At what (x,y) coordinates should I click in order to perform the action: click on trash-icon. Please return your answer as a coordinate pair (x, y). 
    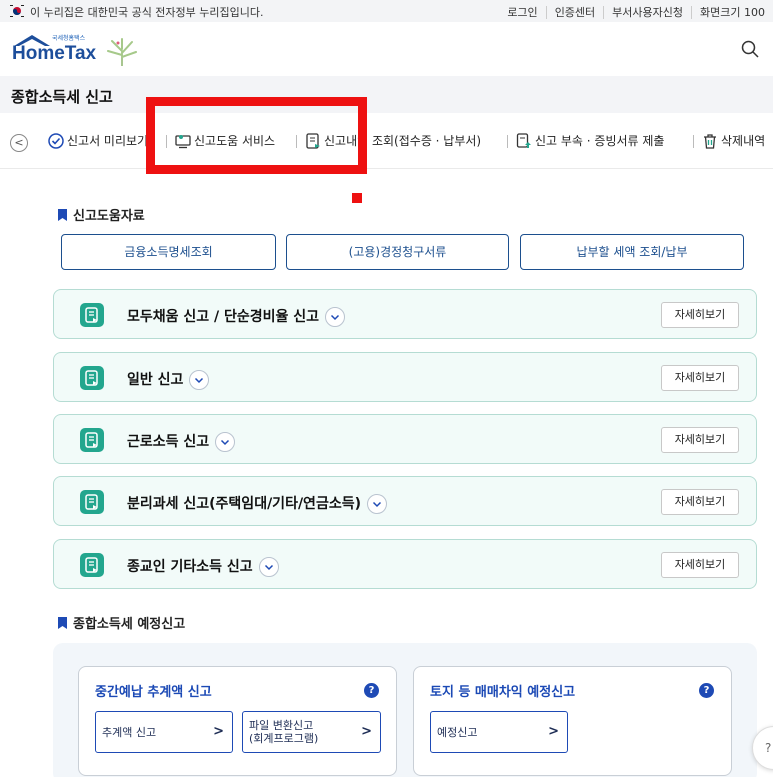
    Looking at the image, I should click on (710, 141).